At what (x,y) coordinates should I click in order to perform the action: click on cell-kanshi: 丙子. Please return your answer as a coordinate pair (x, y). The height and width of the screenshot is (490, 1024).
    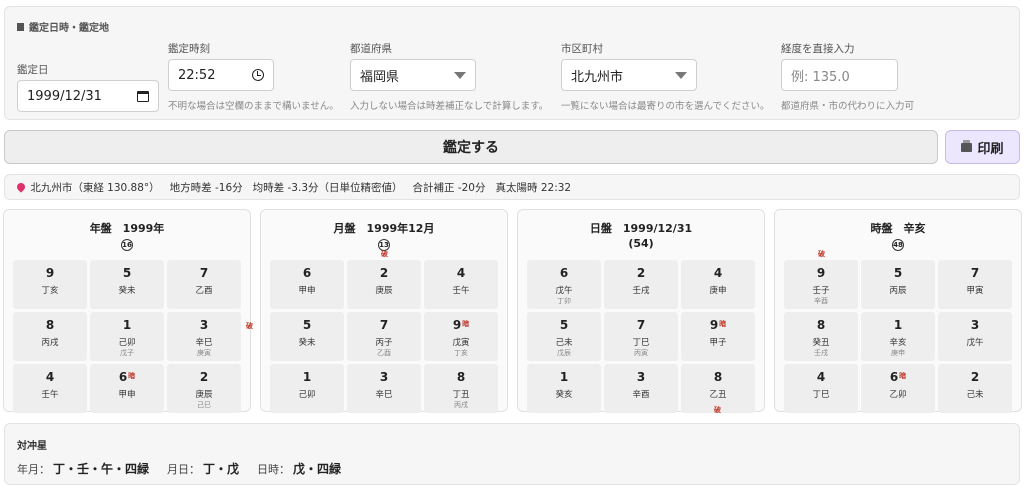
    Looking at the image, I should click on (384, 343).